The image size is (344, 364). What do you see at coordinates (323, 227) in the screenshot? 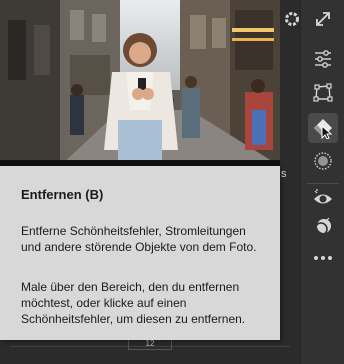
I see `presets-icon` at bounding box center [323, 227].